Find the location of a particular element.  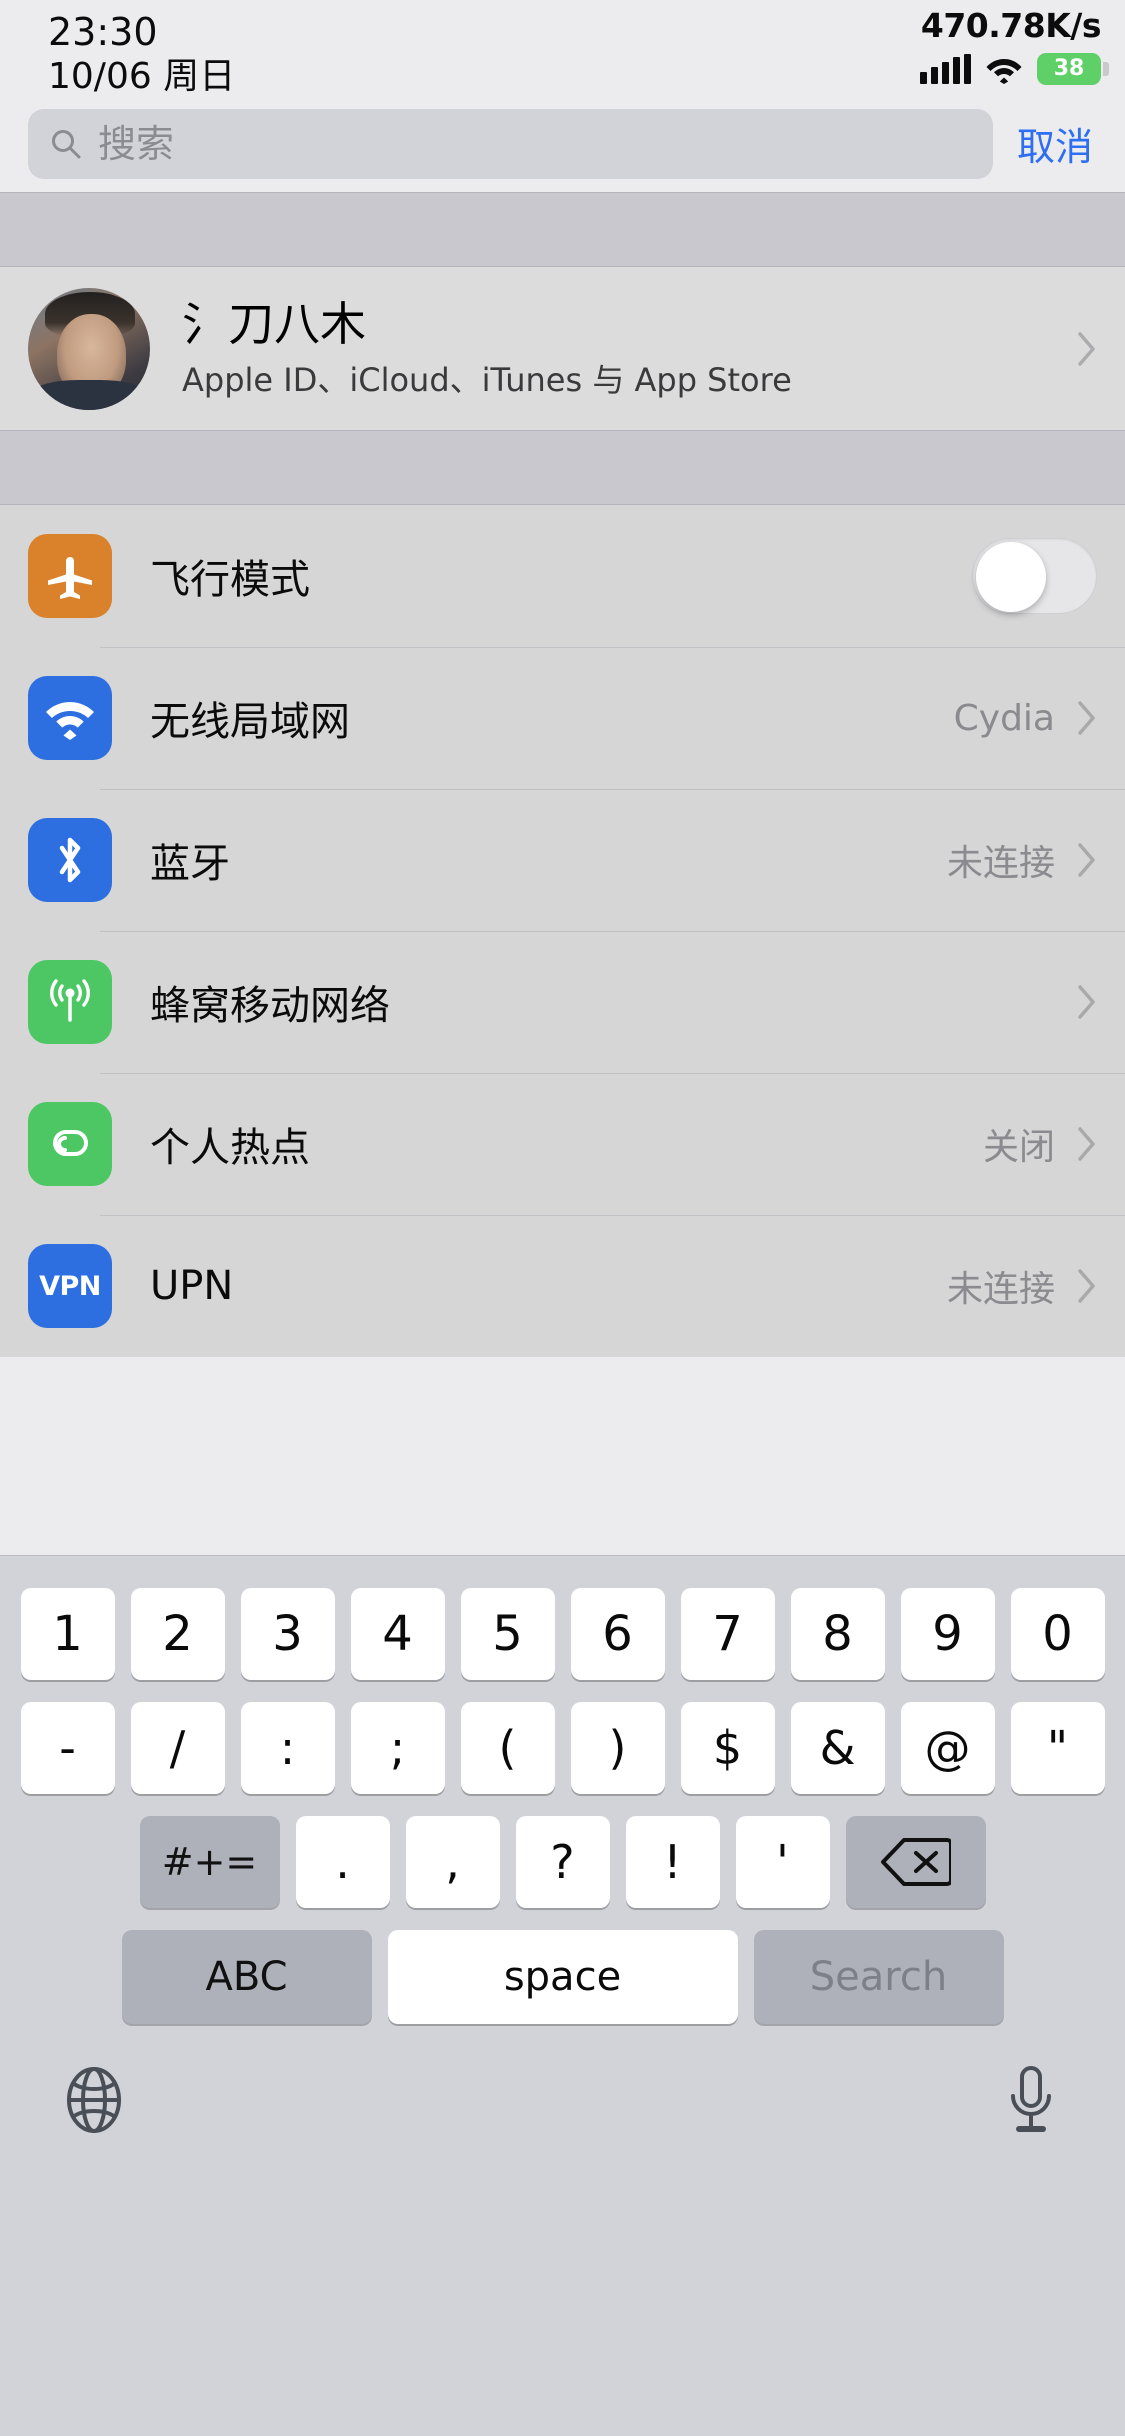

keyboard-utility-row is located at coordinates (562, 2080).